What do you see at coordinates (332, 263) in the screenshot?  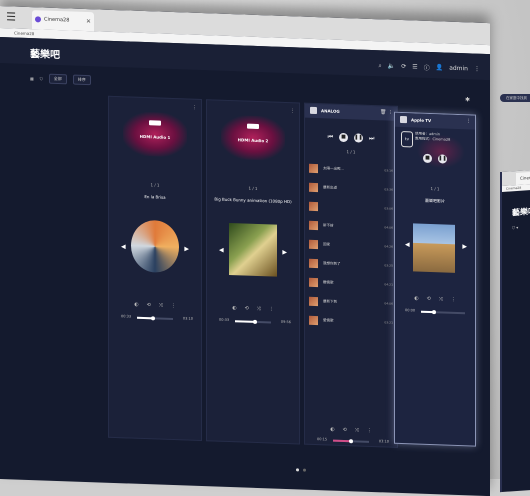 I see `track-name: 我想你到了` at bounding box center [332, 263].